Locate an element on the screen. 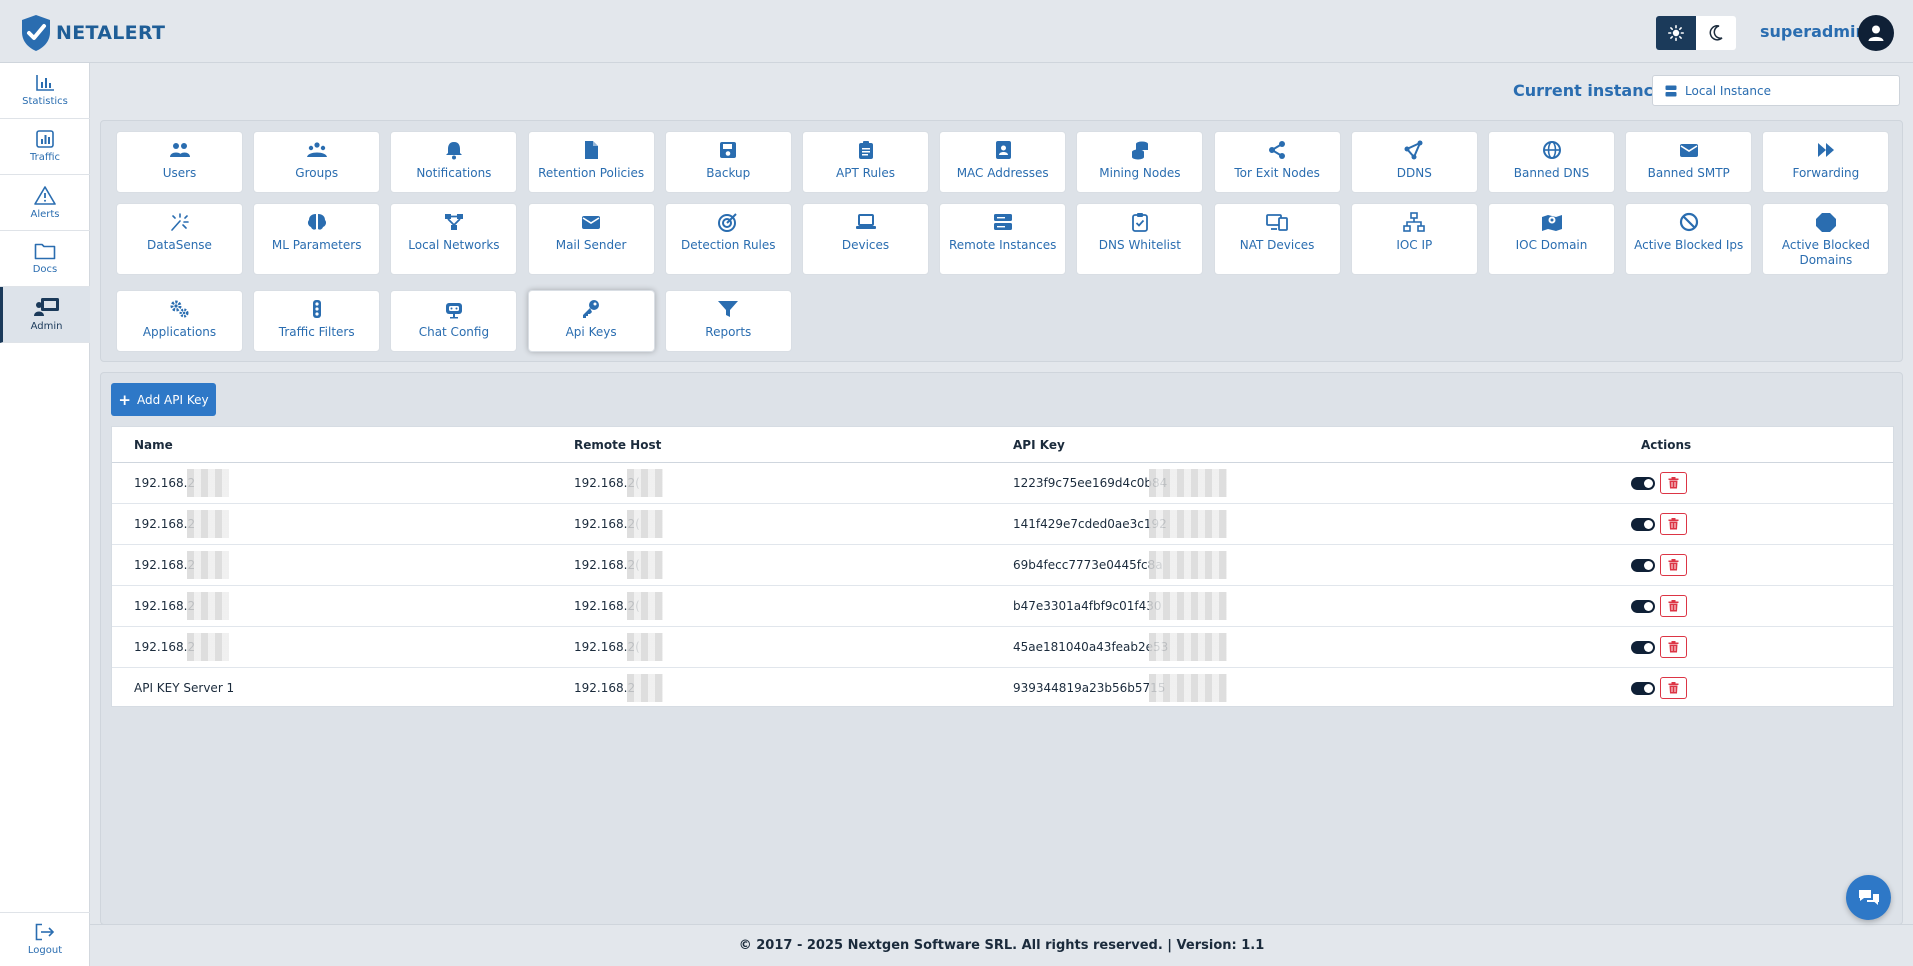 The width and height of the screenshot is (1913, 966). row-name: API KEY Server 1 is located at coordinates (184, 688).